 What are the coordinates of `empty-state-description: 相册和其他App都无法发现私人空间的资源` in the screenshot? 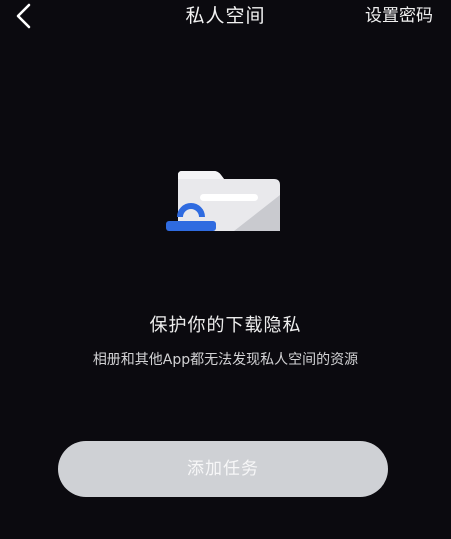 It's located at (225, 360).